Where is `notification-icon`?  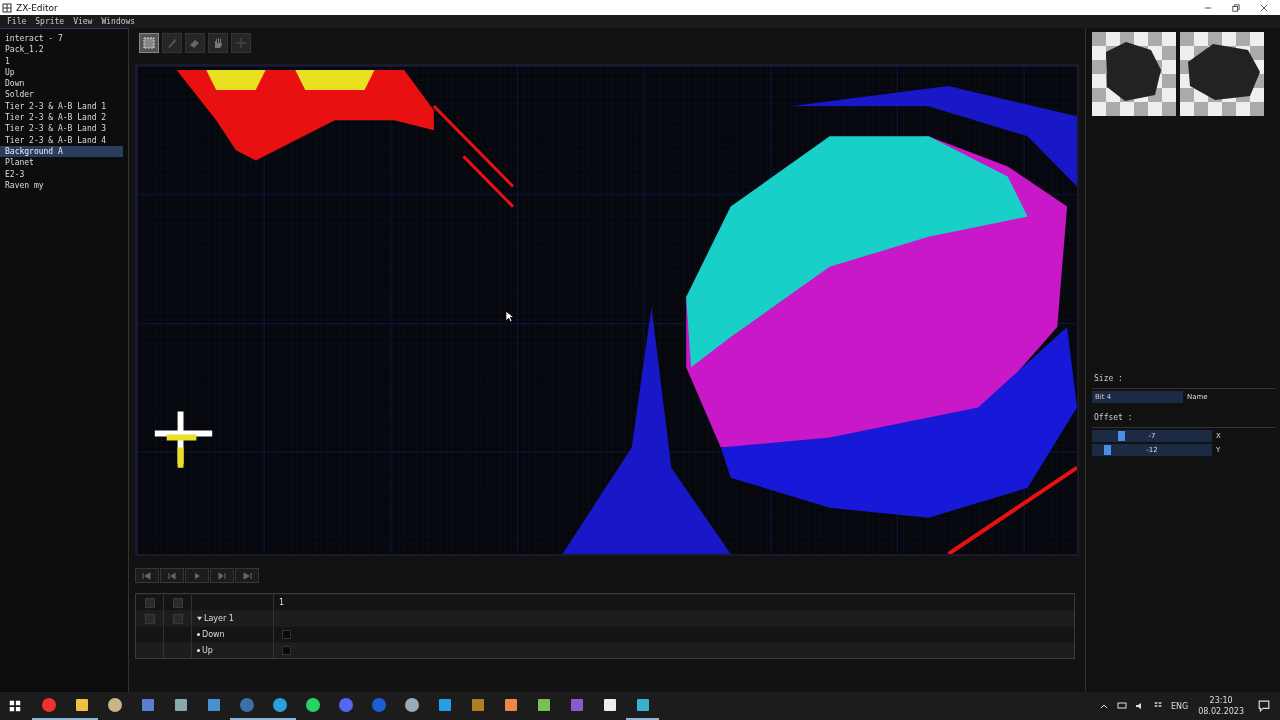
notification-icon is located at coordinates (1264, 706).